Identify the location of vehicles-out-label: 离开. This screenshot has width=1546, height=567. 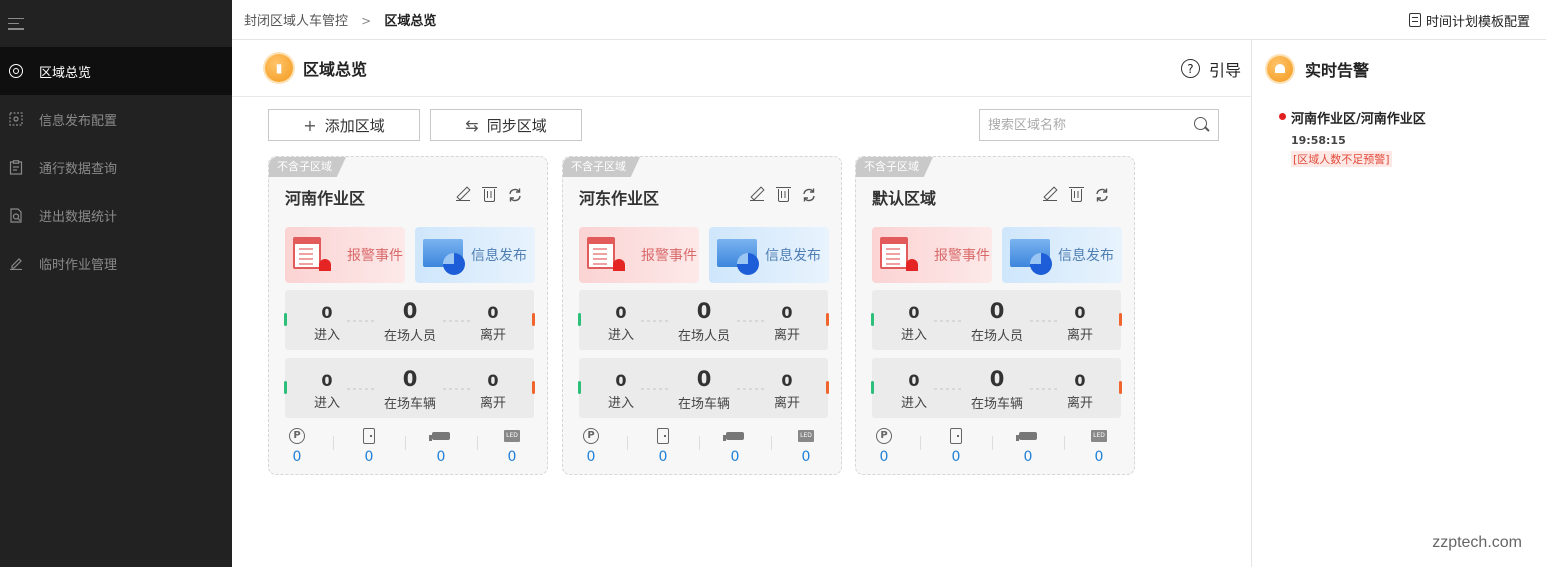
(1079, 403).